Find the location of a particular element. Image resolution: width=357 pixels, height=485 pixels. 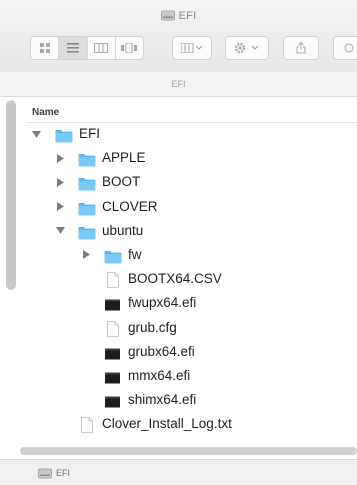

file-row: BOOTX64.CSV is located at coordinates (188, 279).